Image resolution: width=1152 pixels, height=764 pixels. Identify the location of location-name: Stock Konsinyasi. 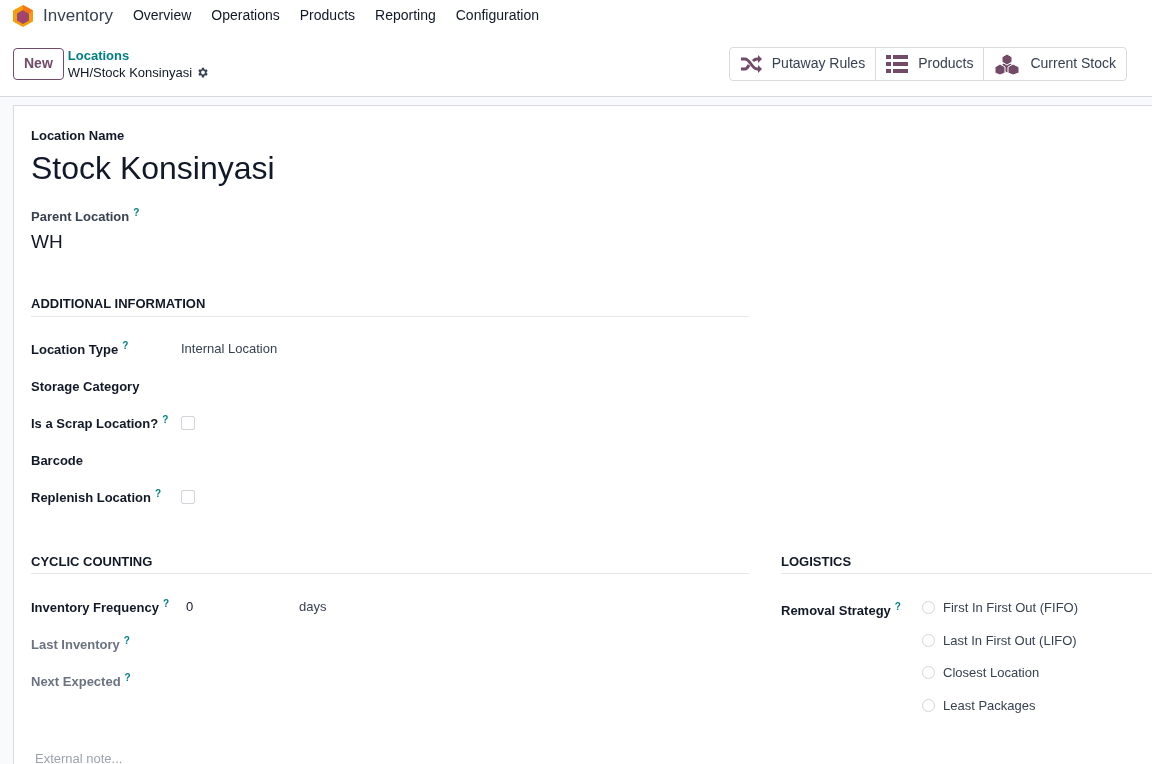
(591, 167).